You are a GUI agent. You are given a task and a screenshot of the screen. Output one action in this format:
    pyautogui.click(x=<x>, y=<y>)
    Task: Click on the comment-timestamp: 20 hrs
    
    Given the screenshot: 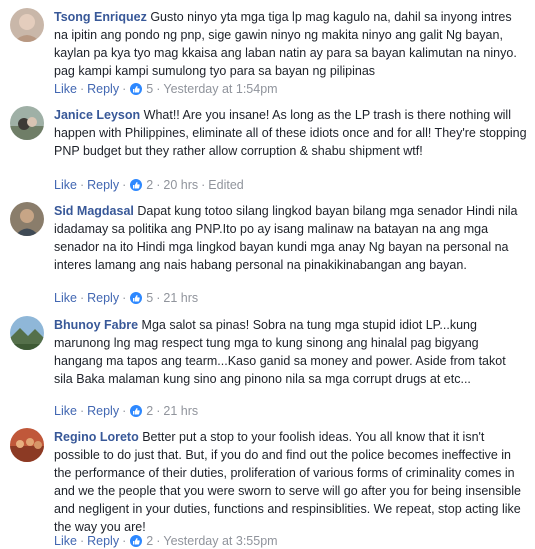 What is the action you would take?
    pyautogui.click(x=180, y=185)
    